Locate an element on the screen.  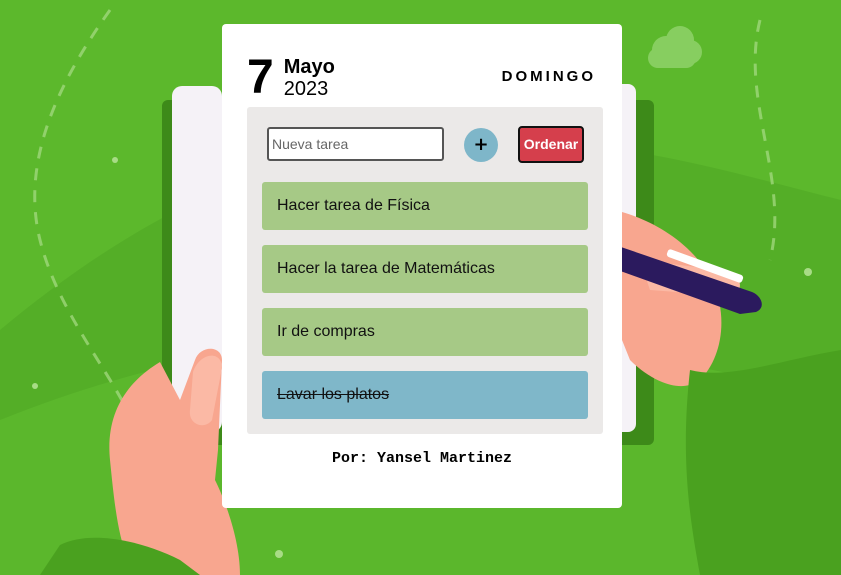
month-label: Mayo is located at coordinates (309, 67).